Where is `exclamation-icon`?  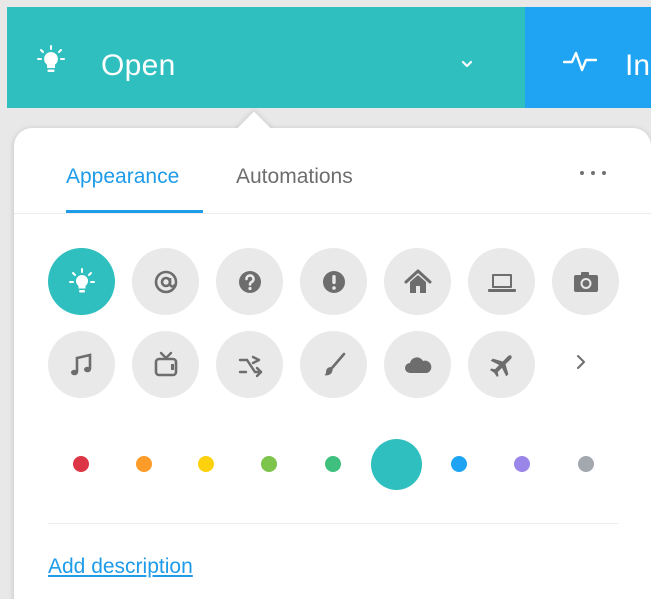
exclamation-icon is located at coordinates (333, 281).